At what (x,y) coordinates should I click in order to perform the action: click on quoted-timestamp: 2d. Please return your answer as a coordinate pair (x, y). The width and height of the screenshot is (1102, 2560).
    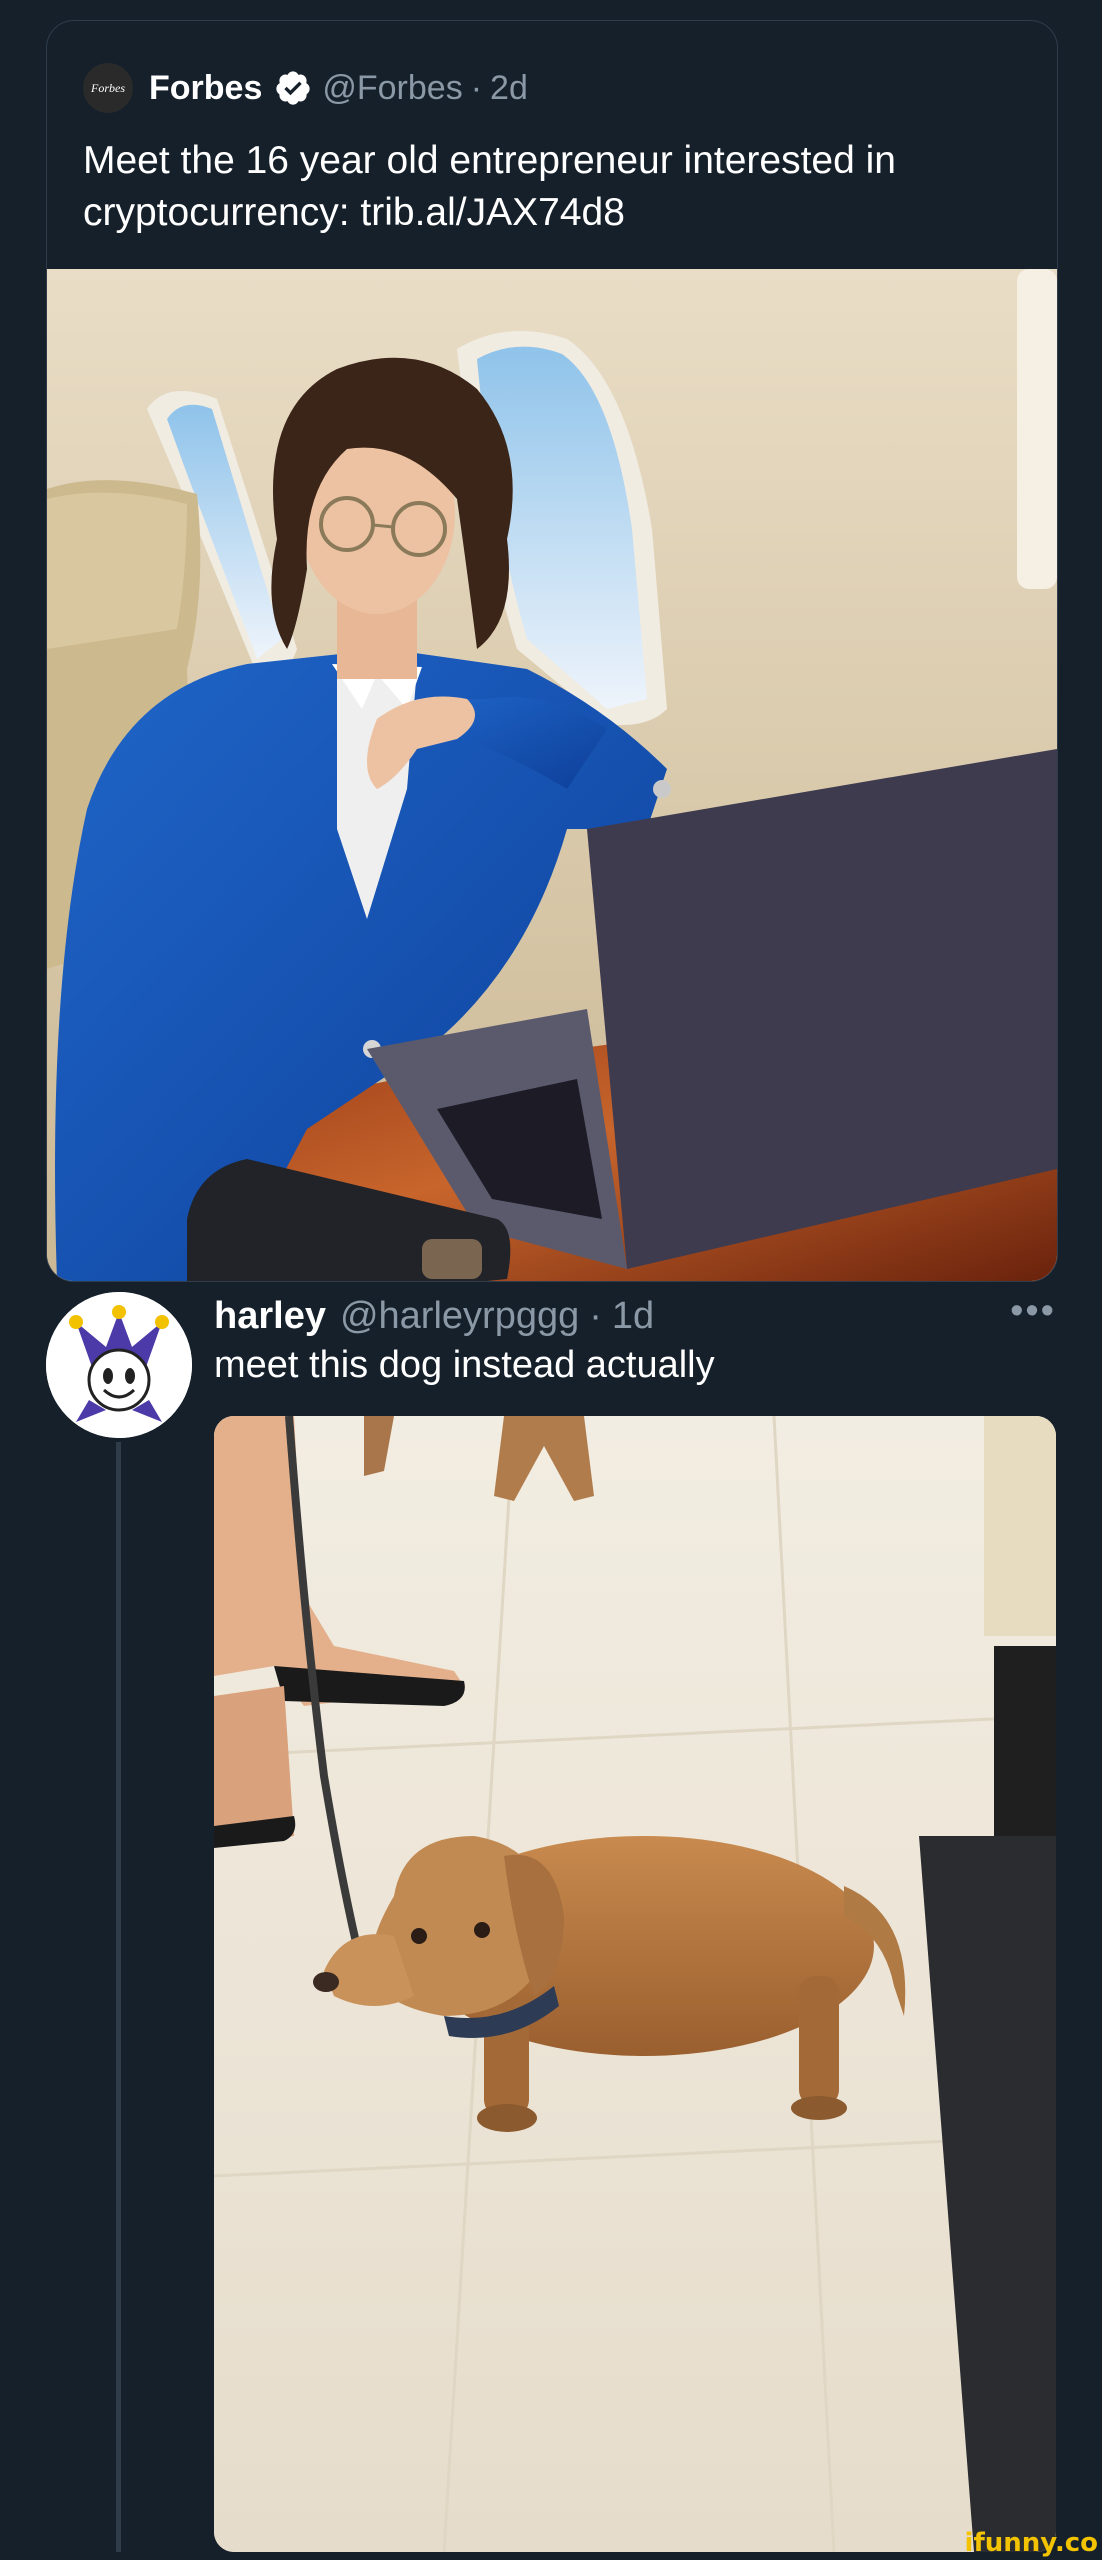
    Looking at the image, I should click on (509, 88).